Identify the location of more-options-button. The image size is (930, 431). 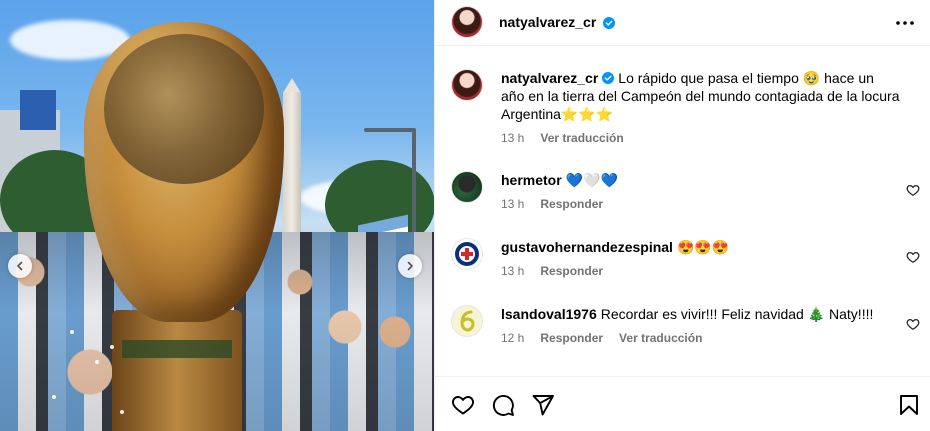
(905, 23).